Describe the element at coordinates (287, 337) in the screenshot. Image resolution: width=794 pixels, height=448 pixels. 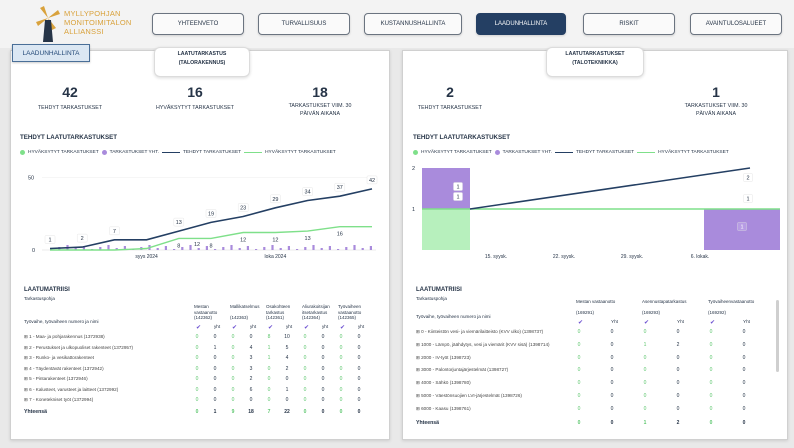
I see `table-cell: 10` at that location.